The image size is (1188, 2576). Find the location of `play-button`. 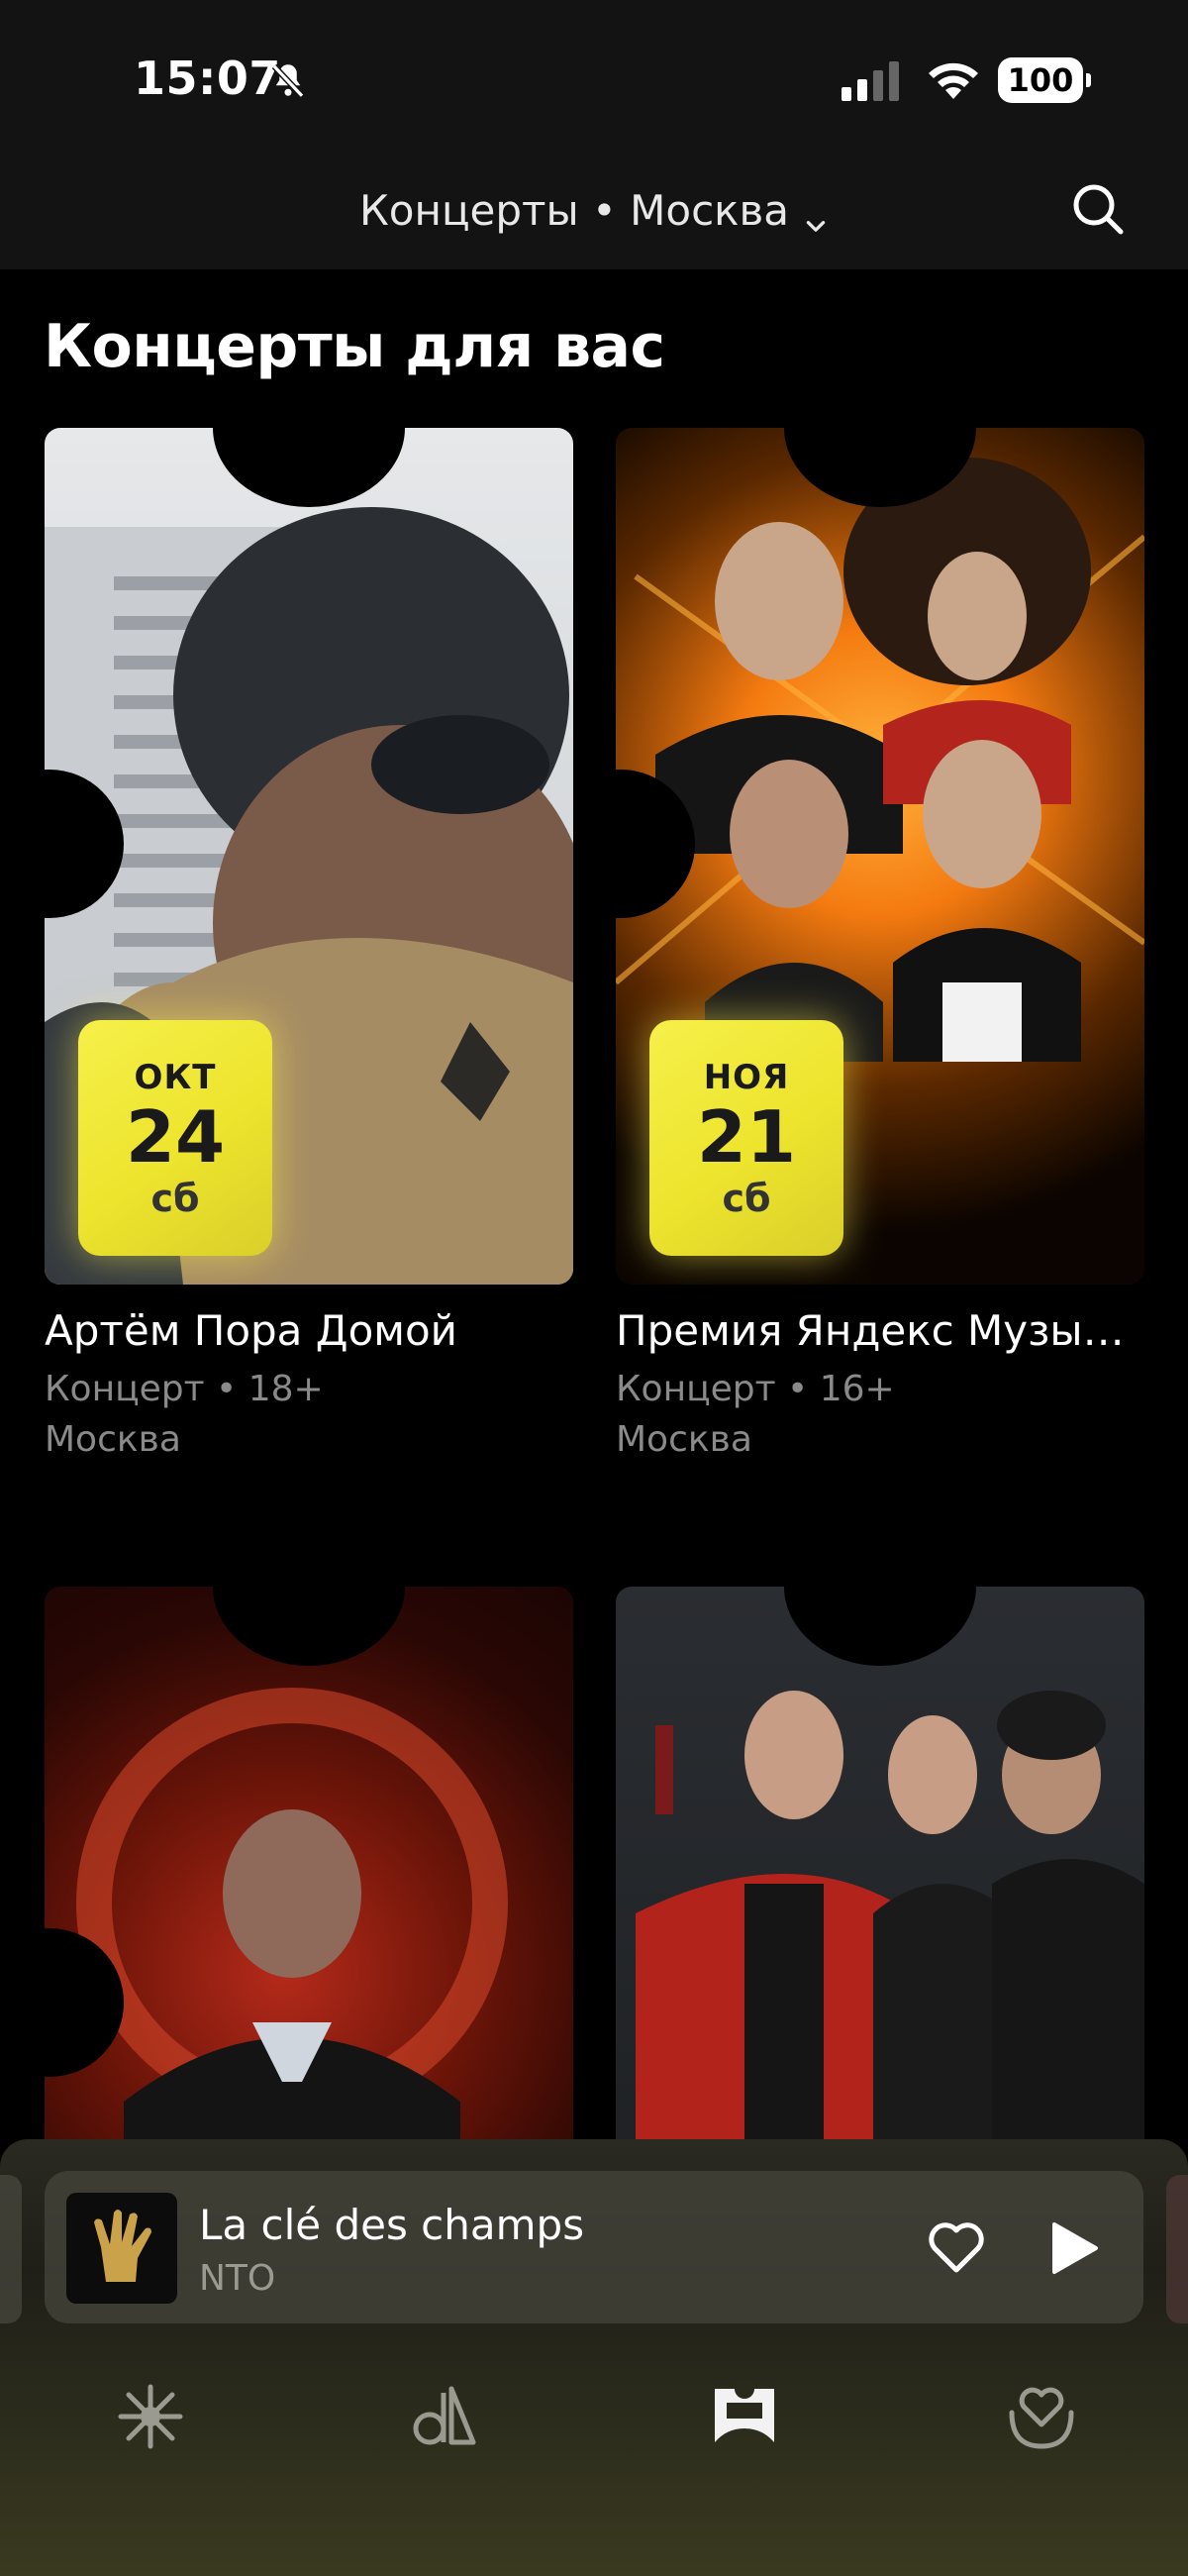

play-button is located at coordinates (1072, 2248).